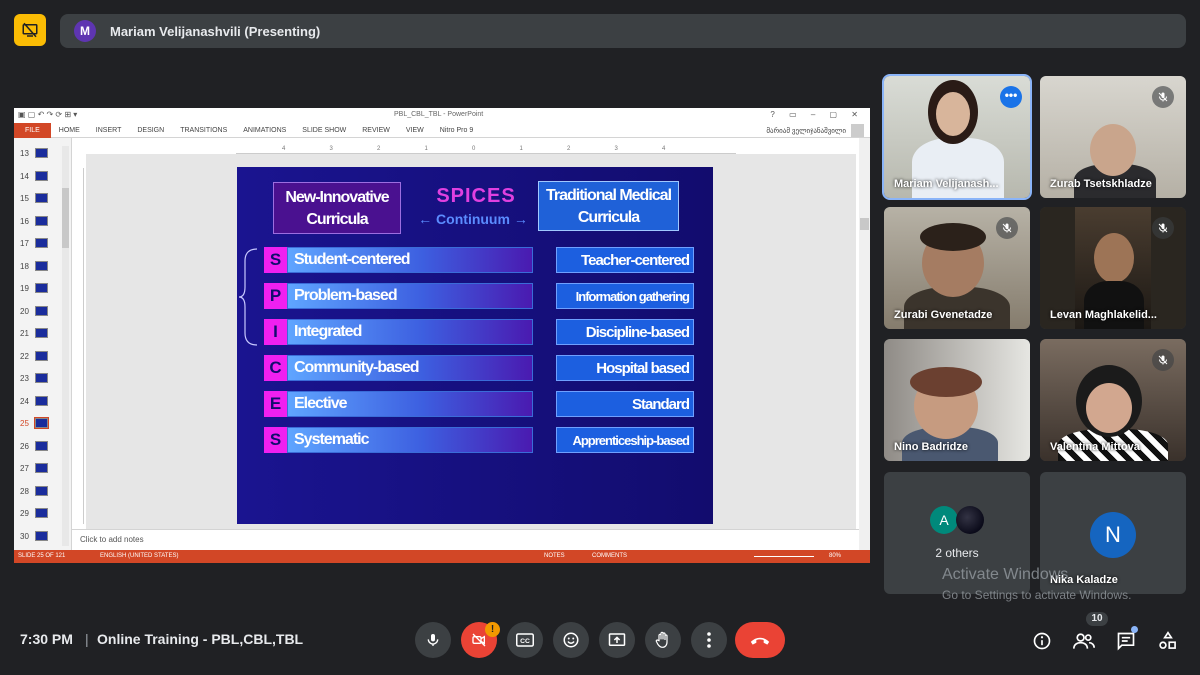  Describe the element at coordinates (30, 30) in the screenshot. I see `stop-presenting-icon` at that location.